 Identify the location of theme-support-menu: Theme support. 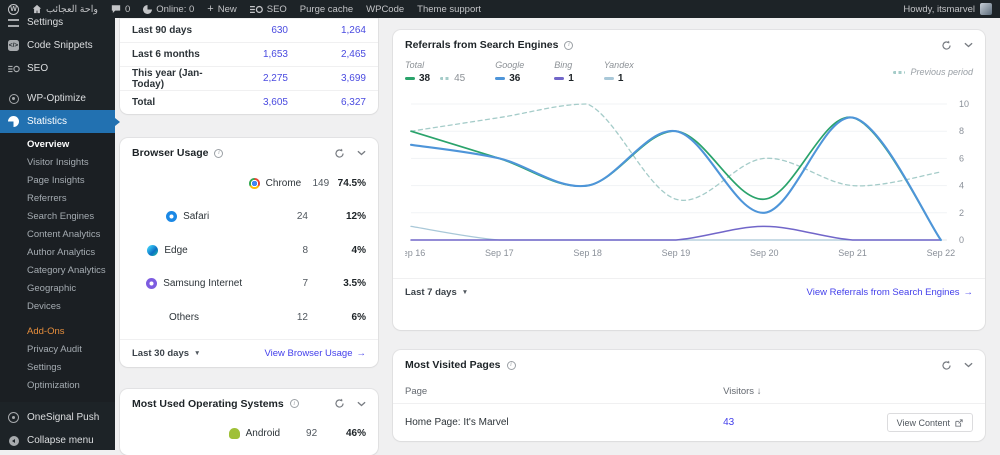
(449, 9).